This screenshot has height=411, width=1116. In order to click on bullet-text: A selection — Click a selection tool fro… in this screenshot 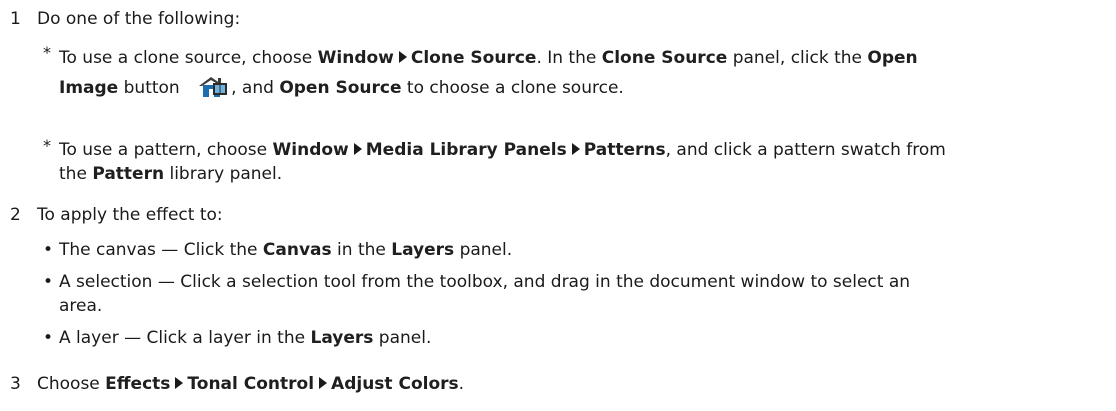, I will do `click(584, 294)`.